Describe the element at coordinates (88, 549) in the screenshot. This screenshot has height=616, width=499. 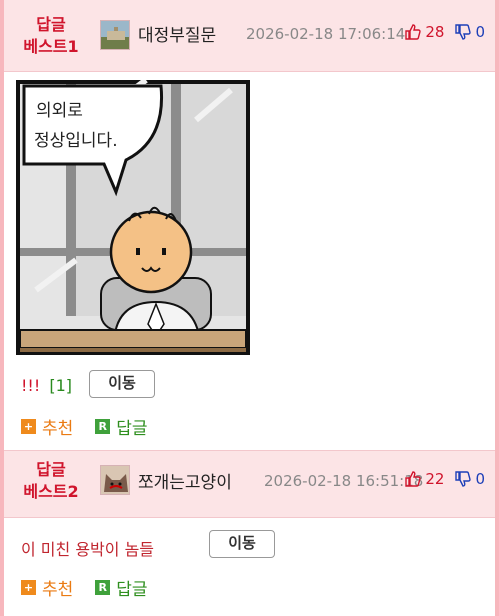
I see `reply-body: 이 미친 용박이 놈들` at that location.